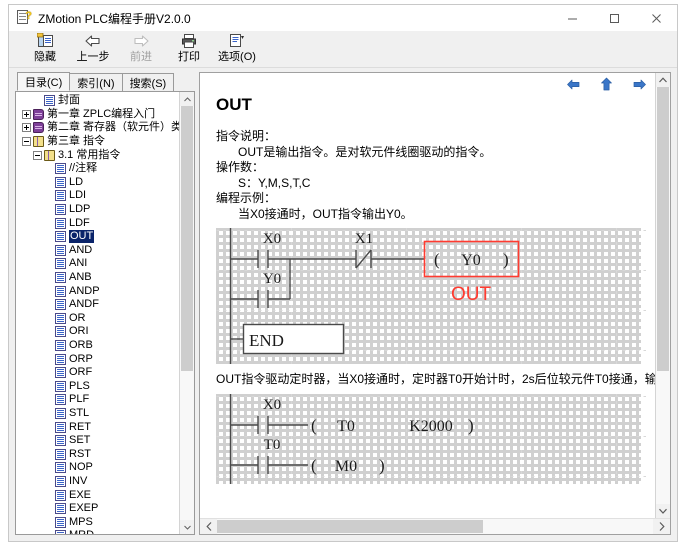  Describe the element at coordinates (97, 332) in the screenshot. I see `tree-item: ORI` at that location.